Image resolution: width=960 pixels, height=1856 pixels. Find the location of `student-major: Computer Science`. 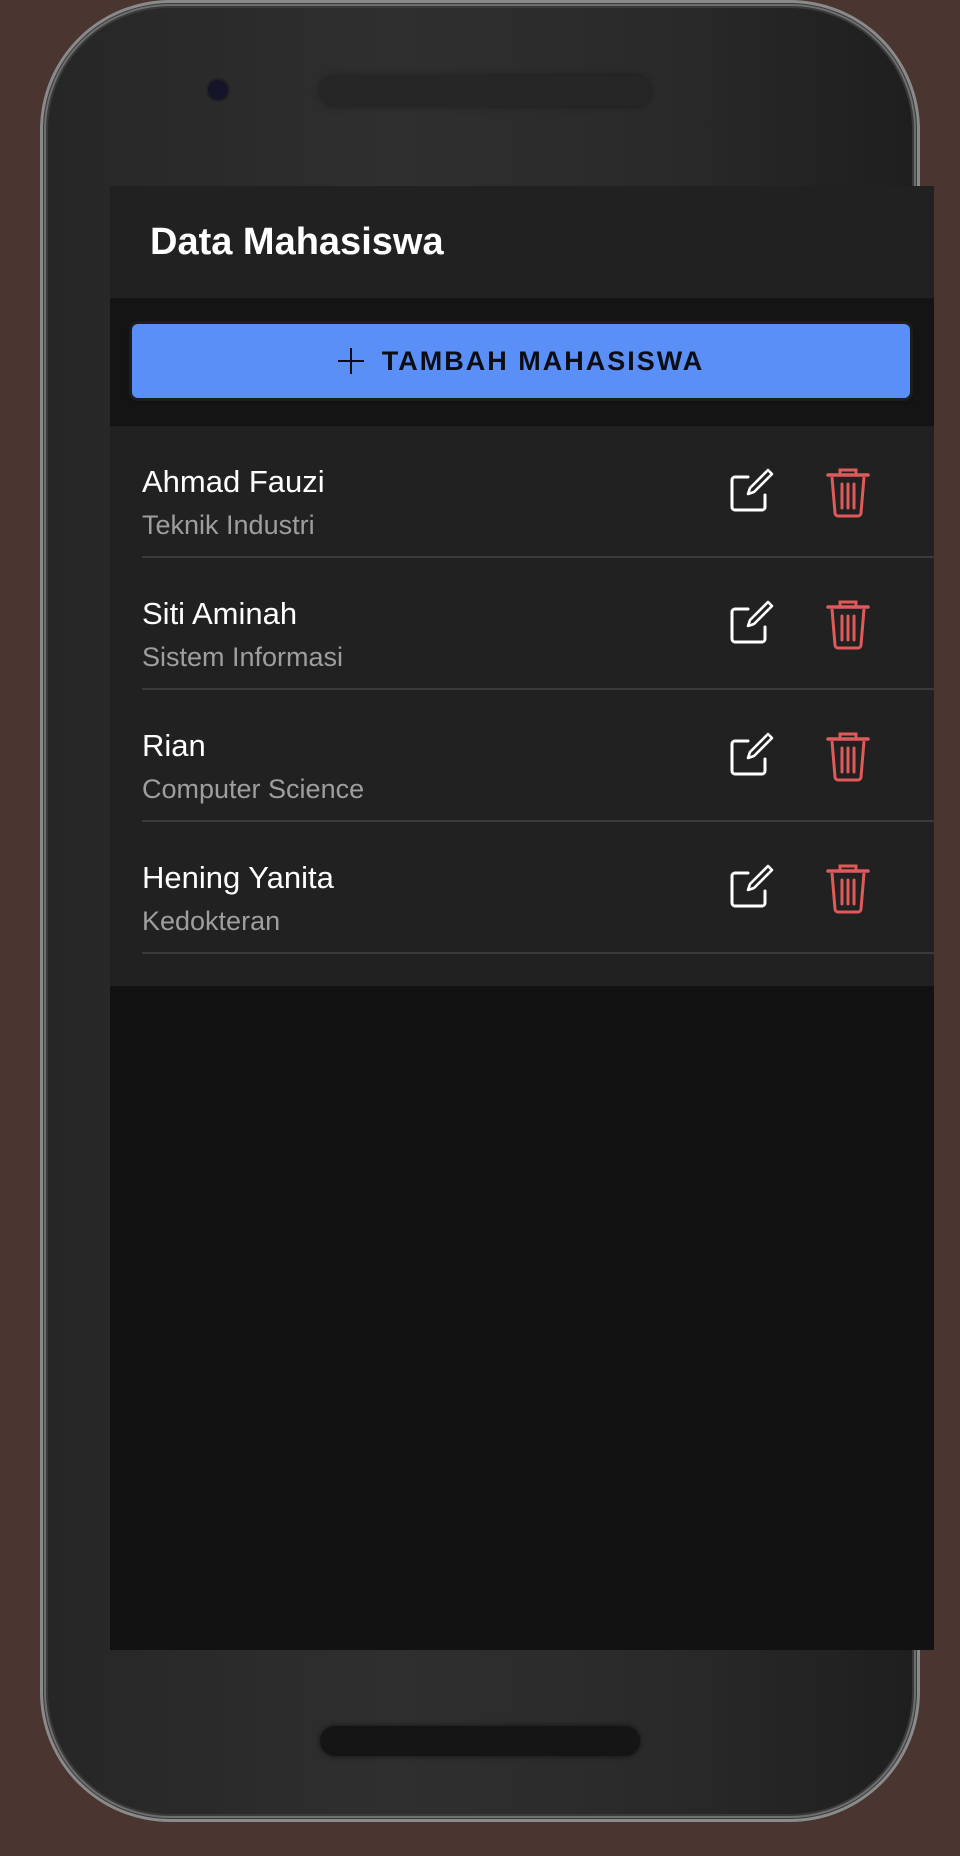

student-major: Computer Science is located at coordinates (253, 789).